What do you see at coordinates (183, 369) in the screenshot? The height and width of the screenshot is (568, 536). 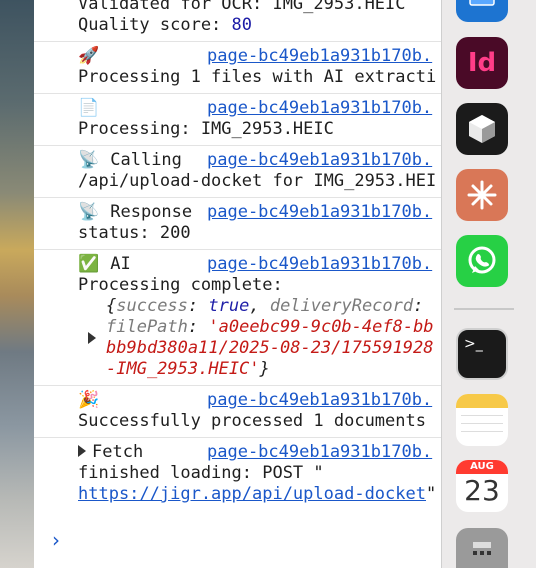 I see `object-string: -IMG_2953.HEIC'` at bounding box center [183, 369].